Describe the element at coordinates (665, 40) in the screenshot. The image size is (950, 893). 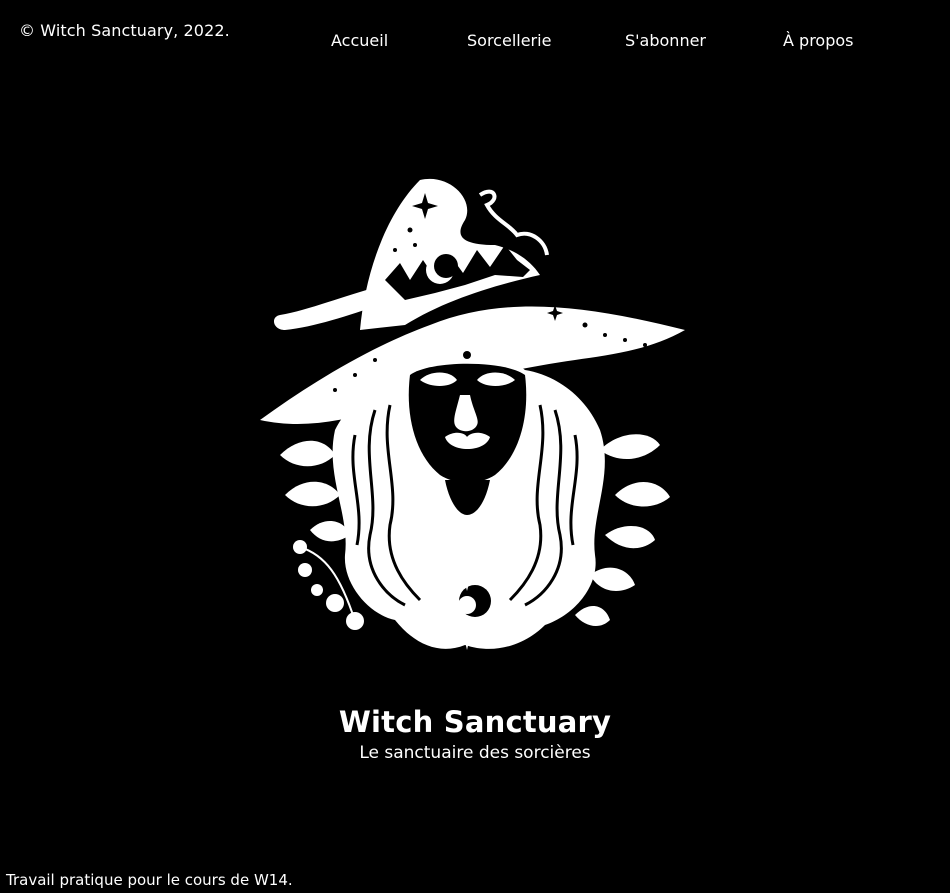
I see `nav-item-sabonner: S'abonner` at that location.